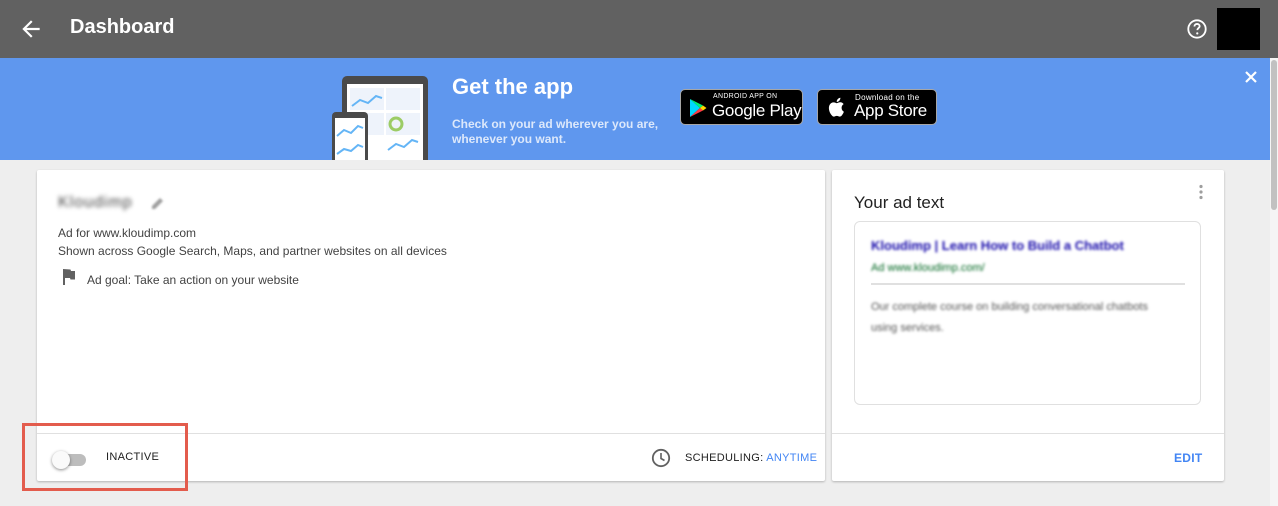  What do you see at coordinates (791, 458) in the screenshot?
I see `scheduling-value-link: ANYTIME` at bounding box center [791, 458].